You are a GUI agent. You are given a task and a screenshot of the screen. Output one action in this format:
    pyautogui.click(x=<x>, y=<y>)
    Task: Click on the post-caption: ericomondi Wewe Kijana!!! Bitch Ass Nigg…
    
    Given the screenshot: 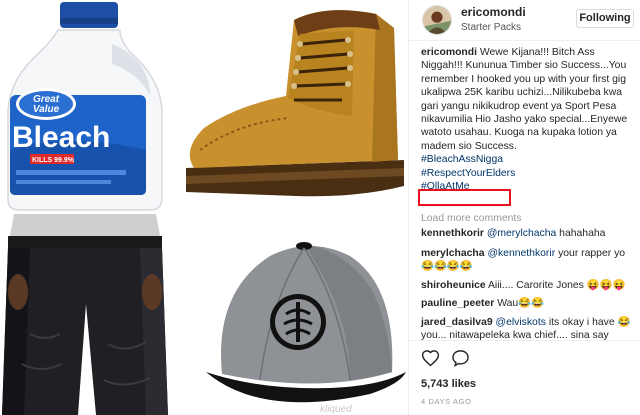 What is the action you would take?
    pyautogui.click(x=528, y=119)
    